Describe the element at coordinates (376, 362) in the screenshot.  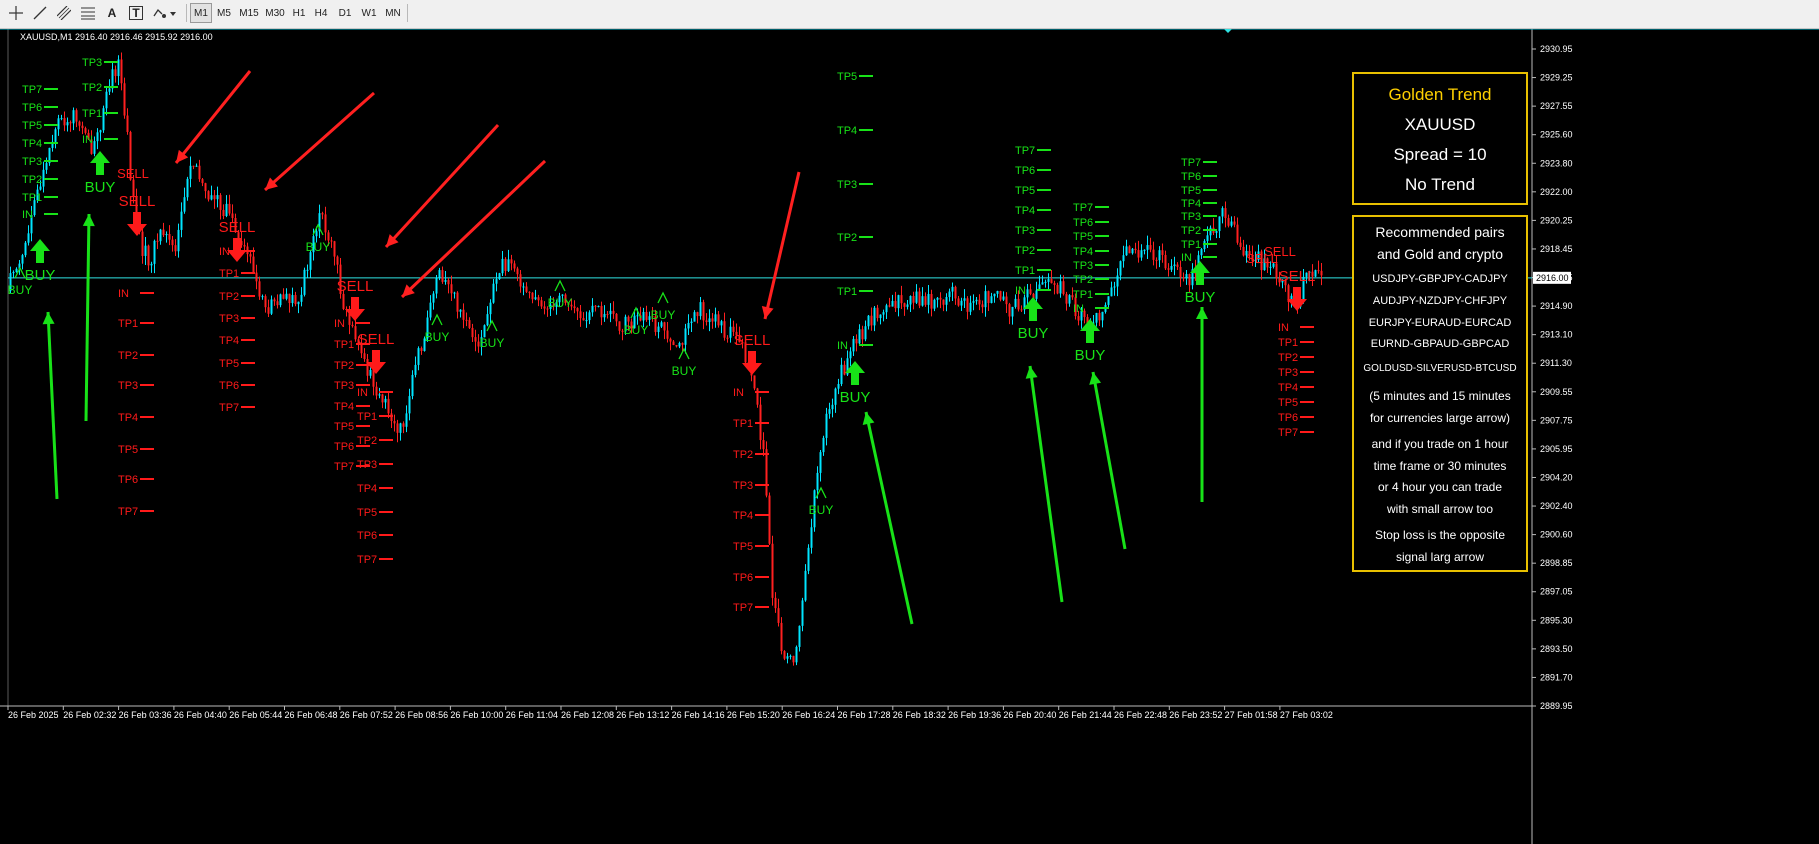
I see `sell-arrow` at that location.